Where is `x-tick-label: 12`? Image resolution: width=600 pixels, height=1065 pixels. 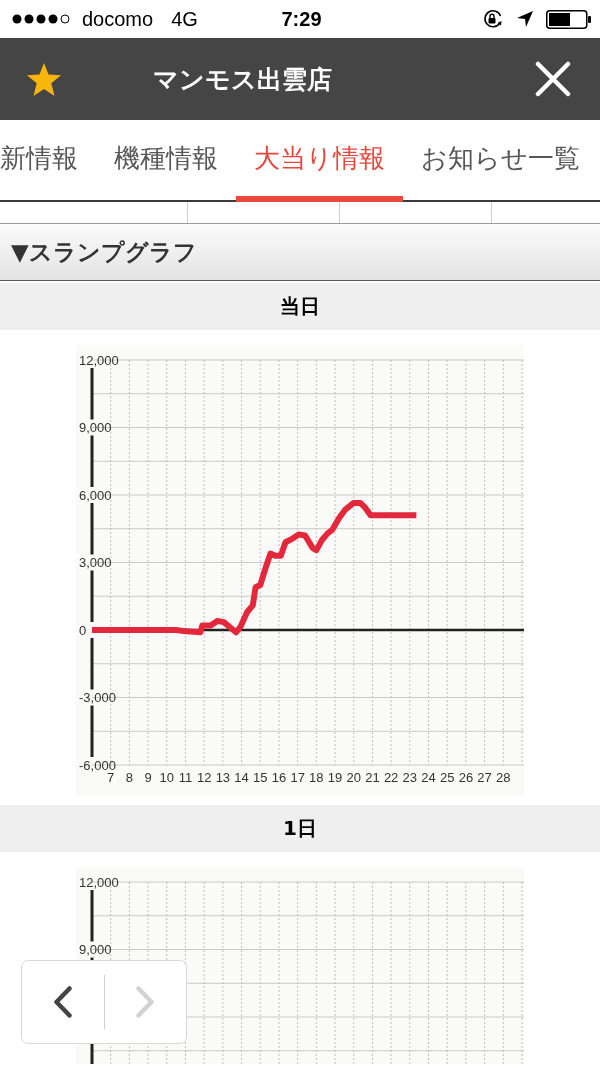 x-tick-label: 12 is located at coordinates (204, 777).